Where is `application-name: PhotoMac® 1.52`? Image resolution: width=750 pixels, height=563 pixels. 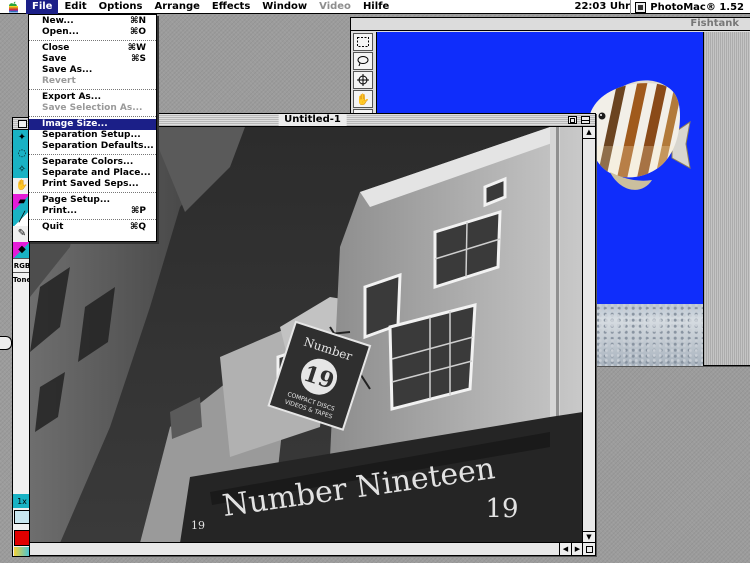
application-name: PhotoMac® 1.52 is located at coordinates (697, 7).